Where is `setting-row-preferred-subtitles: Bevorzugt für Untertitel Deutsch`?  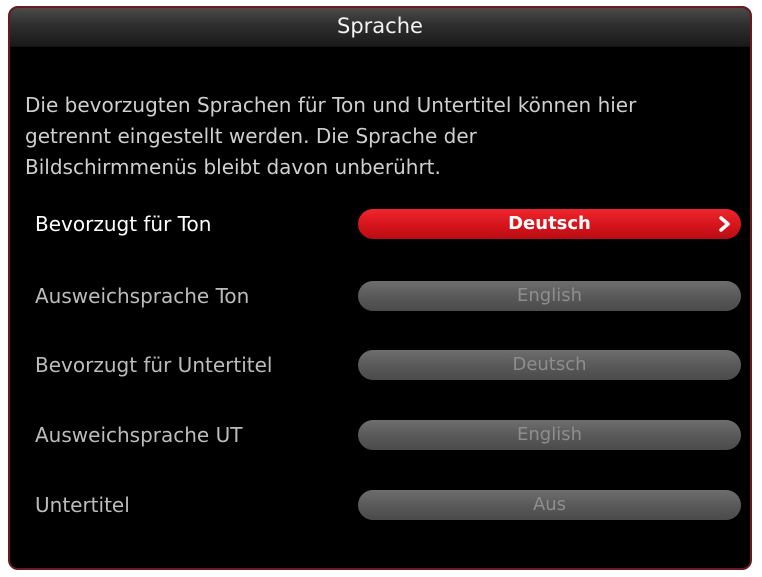
setting-row-preferred-subtitles: Bevorzugt für Untertitel Deutsch is located at coordinates (380, 365).